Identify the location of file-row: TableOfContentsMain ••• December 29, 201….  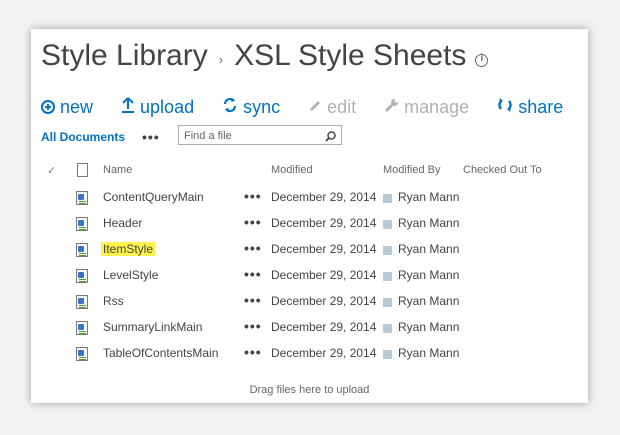
(309, 354).